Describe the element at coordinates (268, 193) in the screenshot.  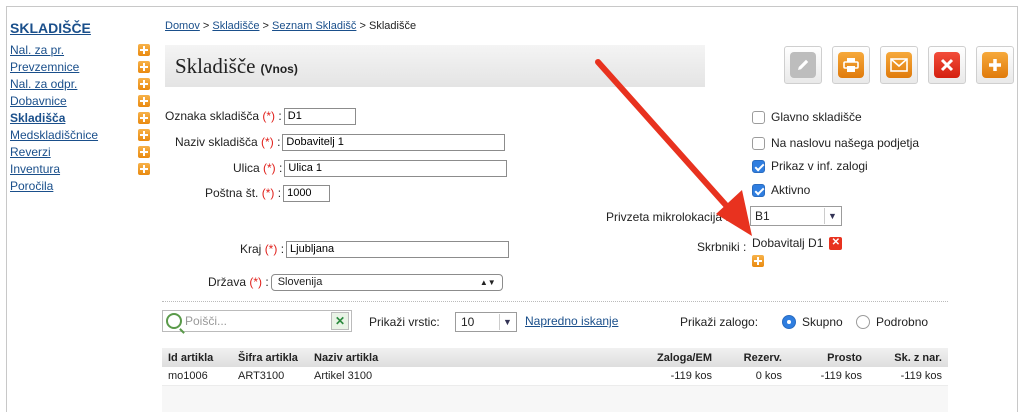
I see `form-row-postna: Poštna št. (*) :` at that location.